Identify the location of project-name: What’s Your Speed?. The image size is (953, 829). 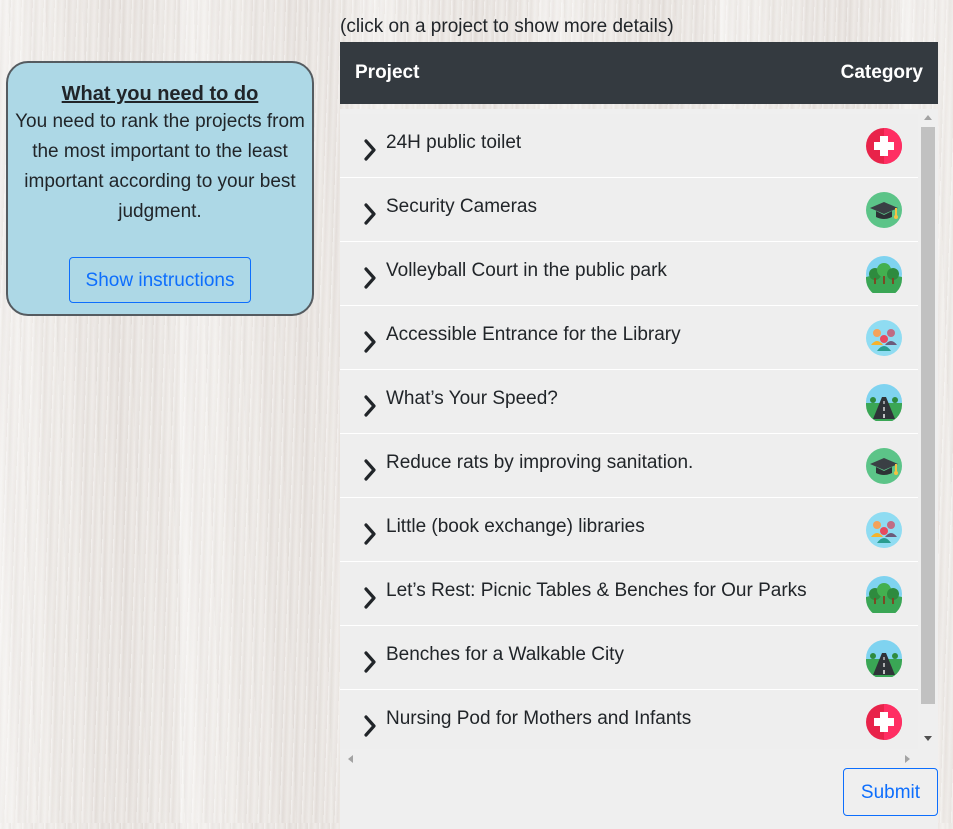
(472, 398).